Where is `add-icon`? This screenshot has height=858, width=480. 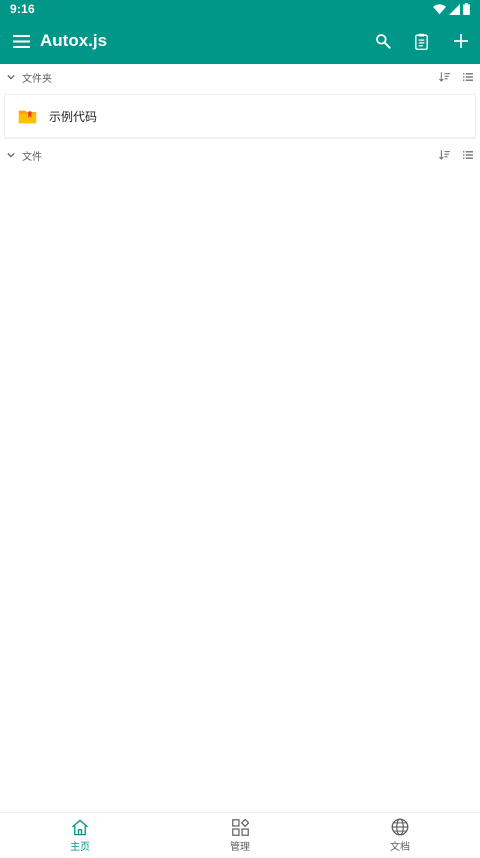 add-icon is located at coordinates (460, 41).